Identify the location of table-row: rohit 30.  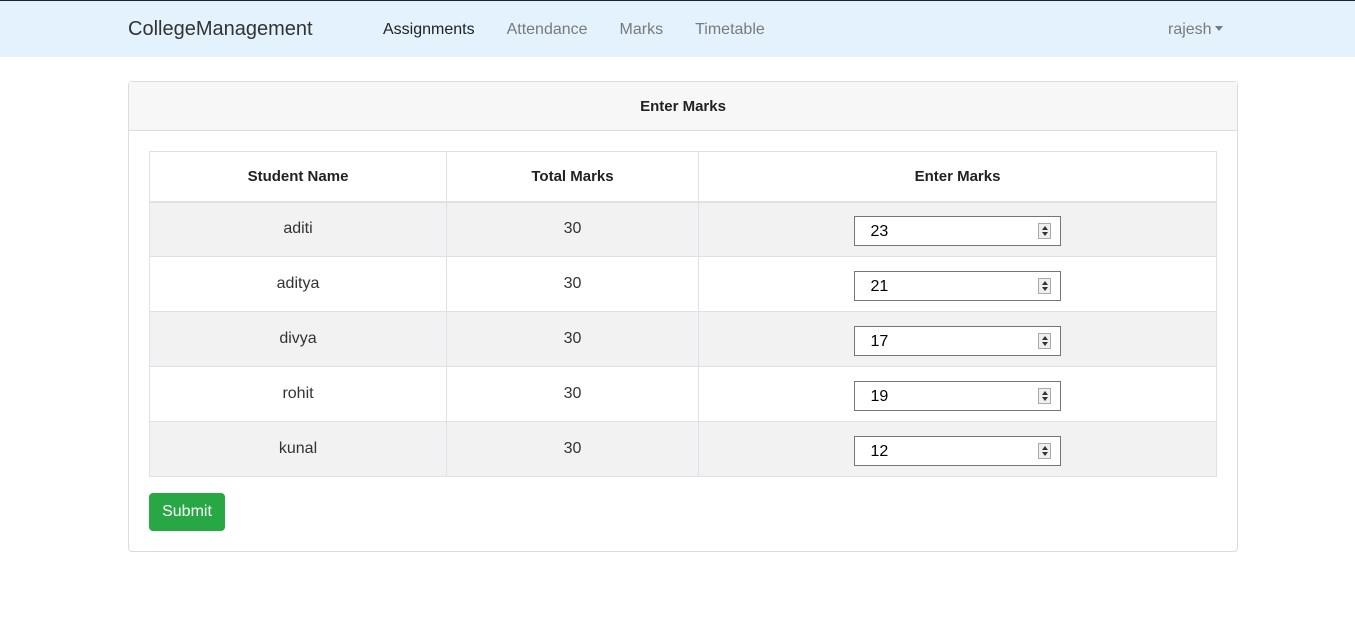
(683, 394).